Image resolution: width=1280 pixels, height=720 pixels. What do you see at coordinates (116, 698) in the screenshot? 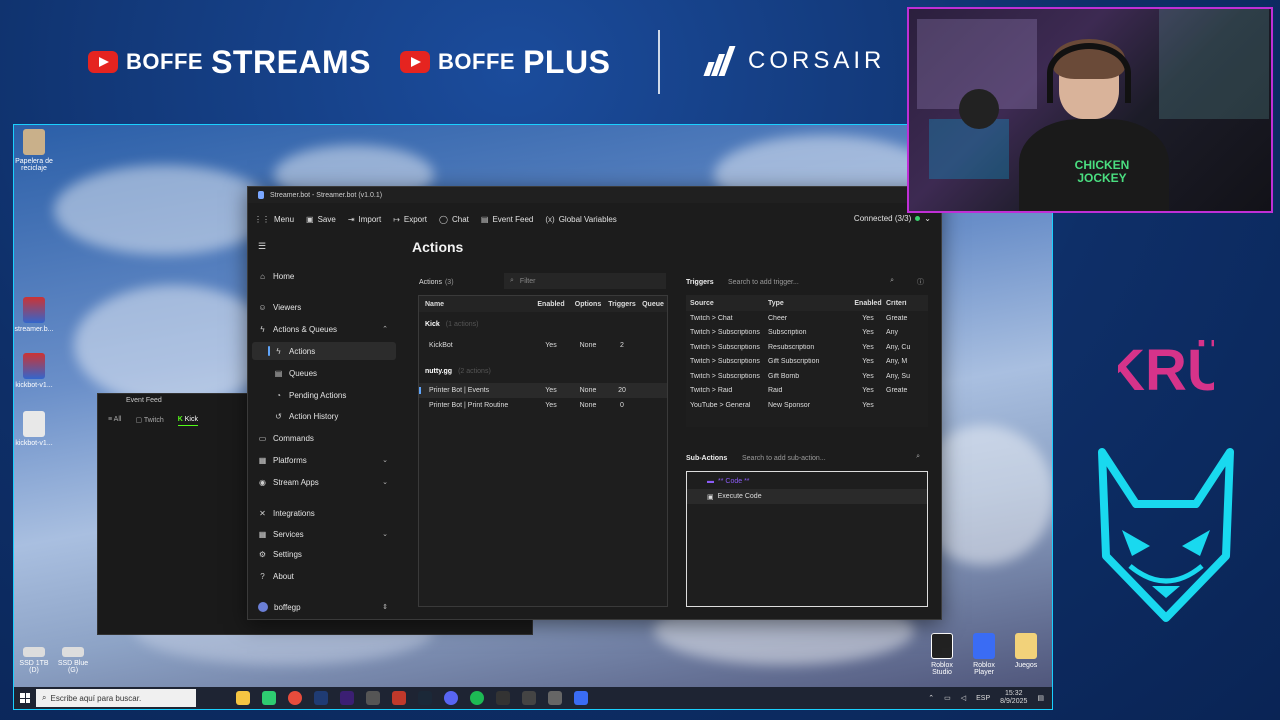
I see `taskbar-search-input: ⌕ Escribe aquí para buscar.` at bounding box center [116, 698].